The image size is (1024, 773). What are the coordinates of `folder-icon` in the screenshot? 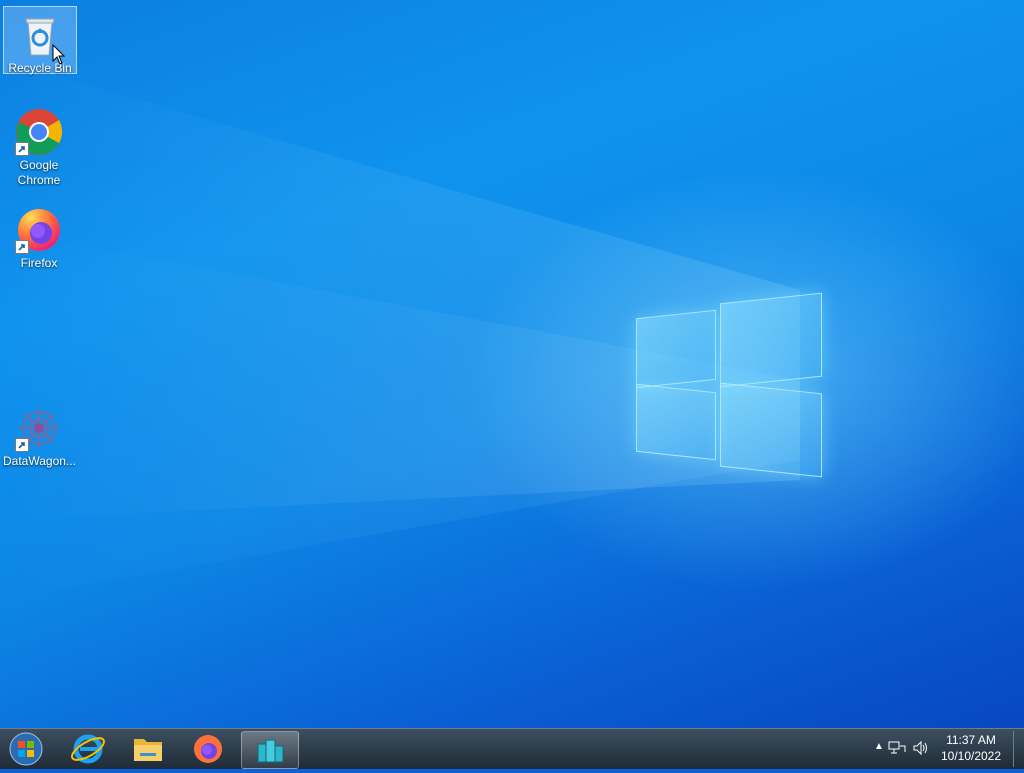 It's located at (148, 750).